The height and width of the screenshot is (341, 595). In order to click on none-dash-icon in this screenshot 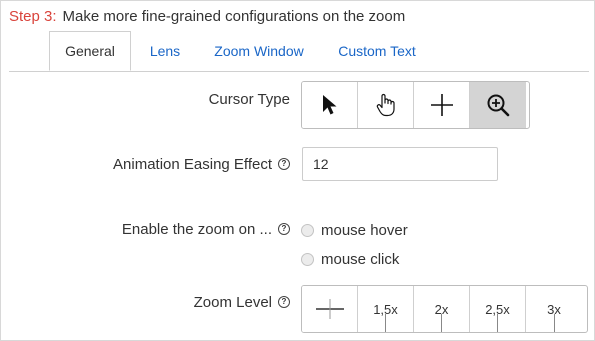, I will do `click(329, 309)`.